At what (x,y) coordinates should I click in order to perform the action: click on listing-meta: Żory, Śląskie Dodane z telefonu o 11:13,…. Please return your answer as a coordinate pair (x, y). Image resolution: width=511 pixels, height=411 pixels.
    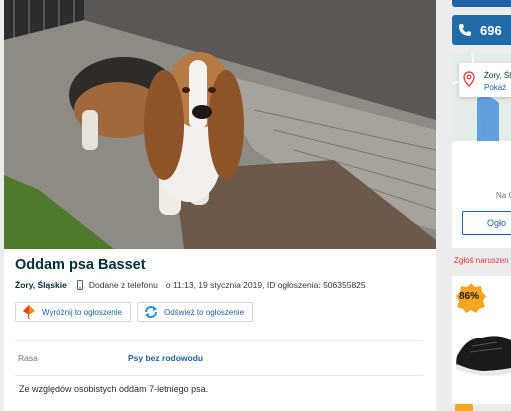
    Looking at the image, I should click on (190, 285).